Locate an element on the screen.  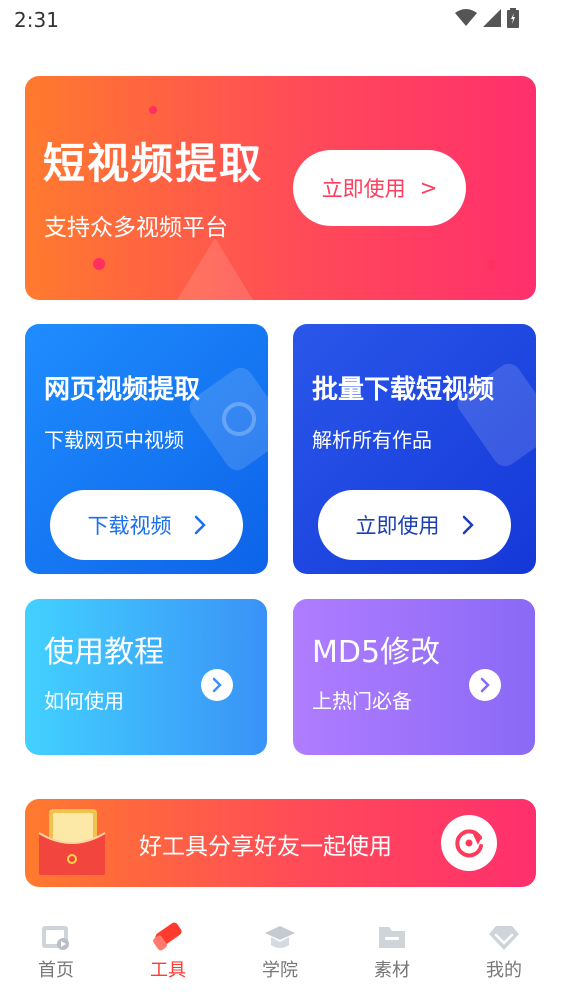
folder-icon is located at coordinates (392, 937).